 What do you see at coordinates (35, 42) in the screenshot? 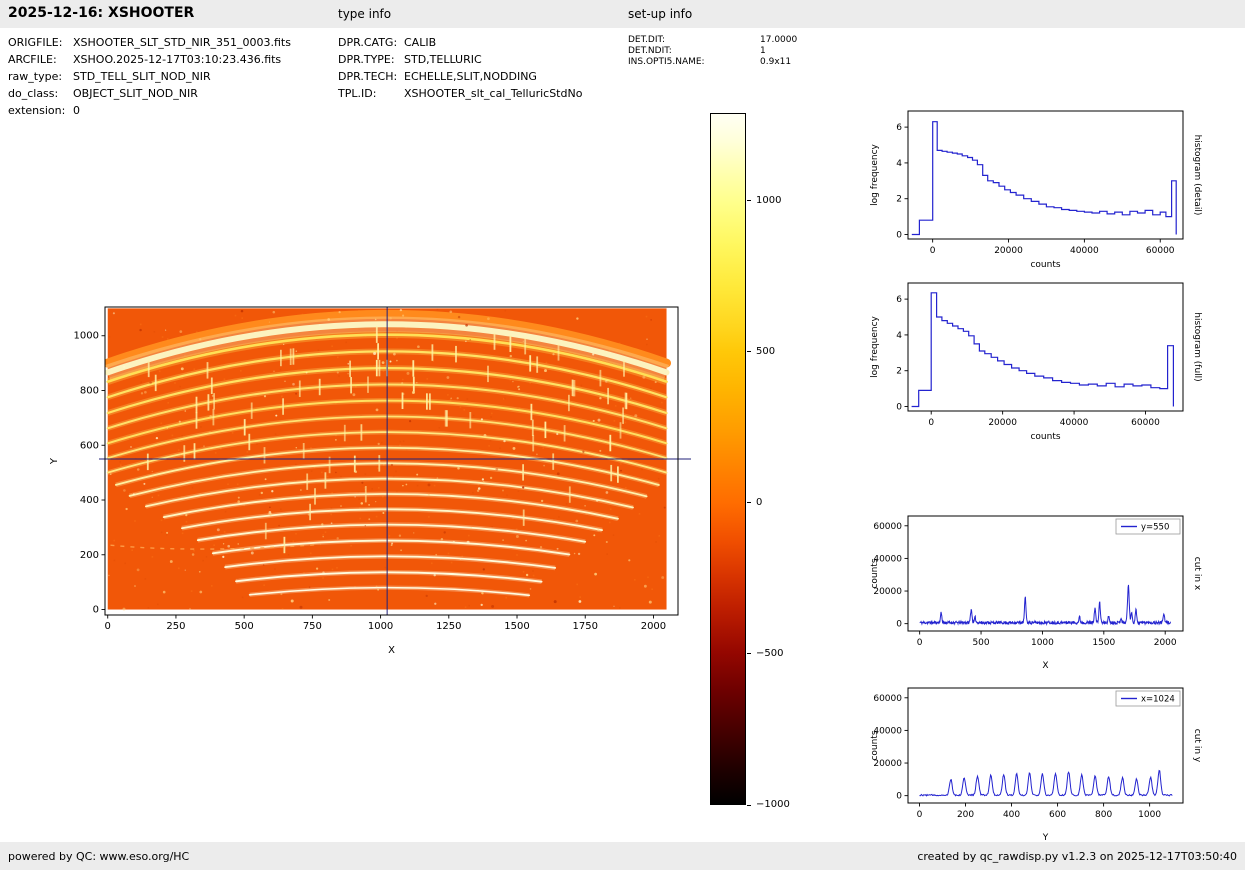
I see `info-label: ORIGFILE:` at bounding box center [35, 42].